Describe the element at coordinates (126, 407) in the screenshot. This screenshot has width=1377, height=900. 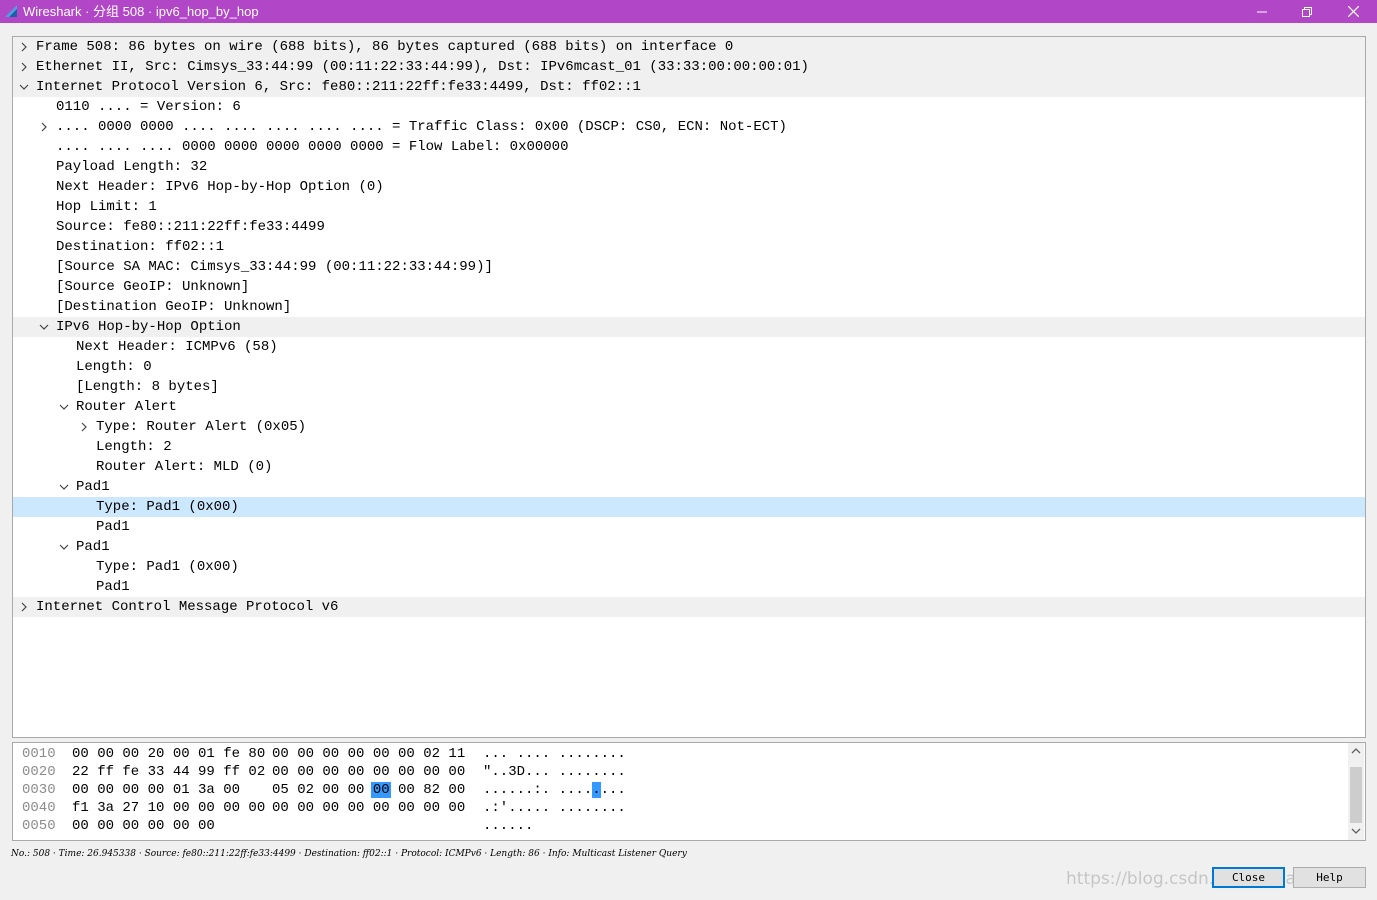
I see `tree-row-label: Router Alert` at that location.